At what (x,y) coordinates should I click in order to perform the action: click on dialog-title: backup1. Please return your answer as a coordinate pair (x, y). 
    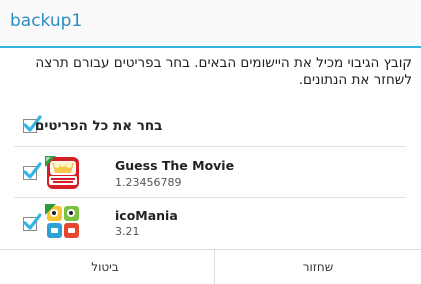
    Looking at the image, I should click on (46, 21).